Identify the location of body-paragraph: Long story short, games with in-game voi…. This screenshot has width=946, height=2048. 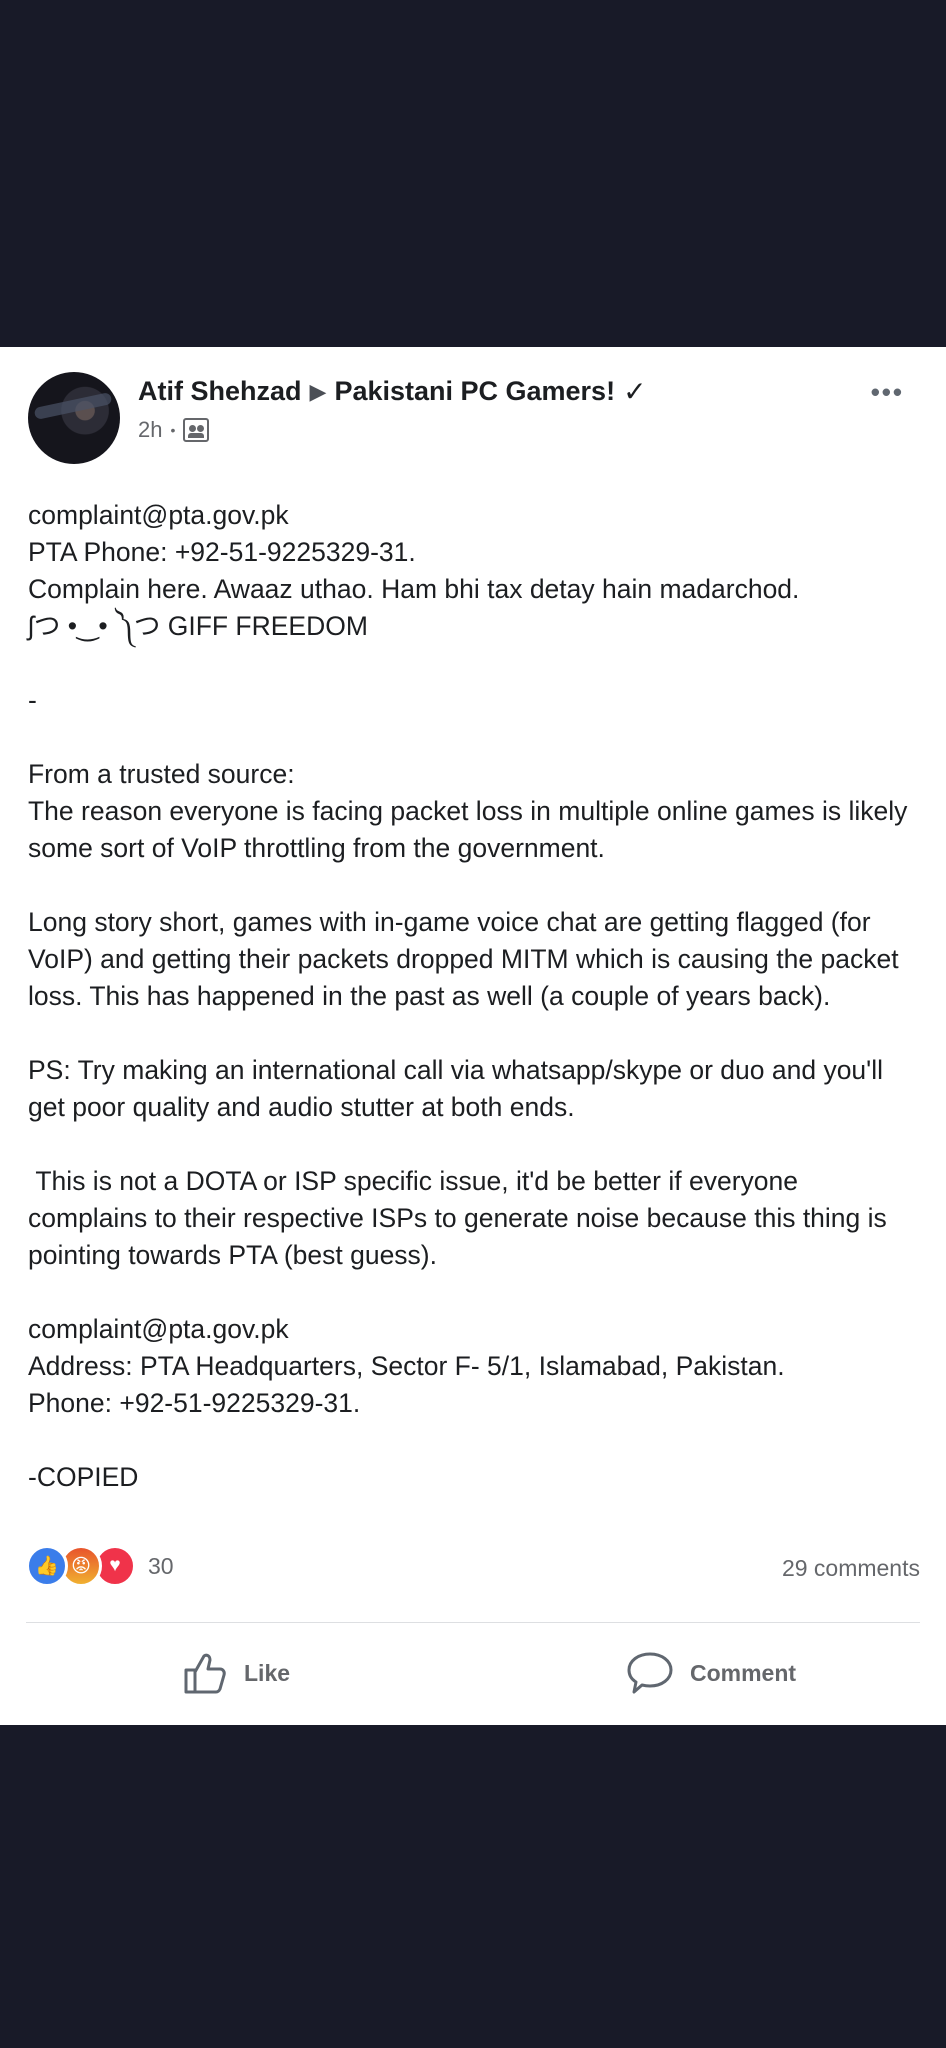
(467, 959).